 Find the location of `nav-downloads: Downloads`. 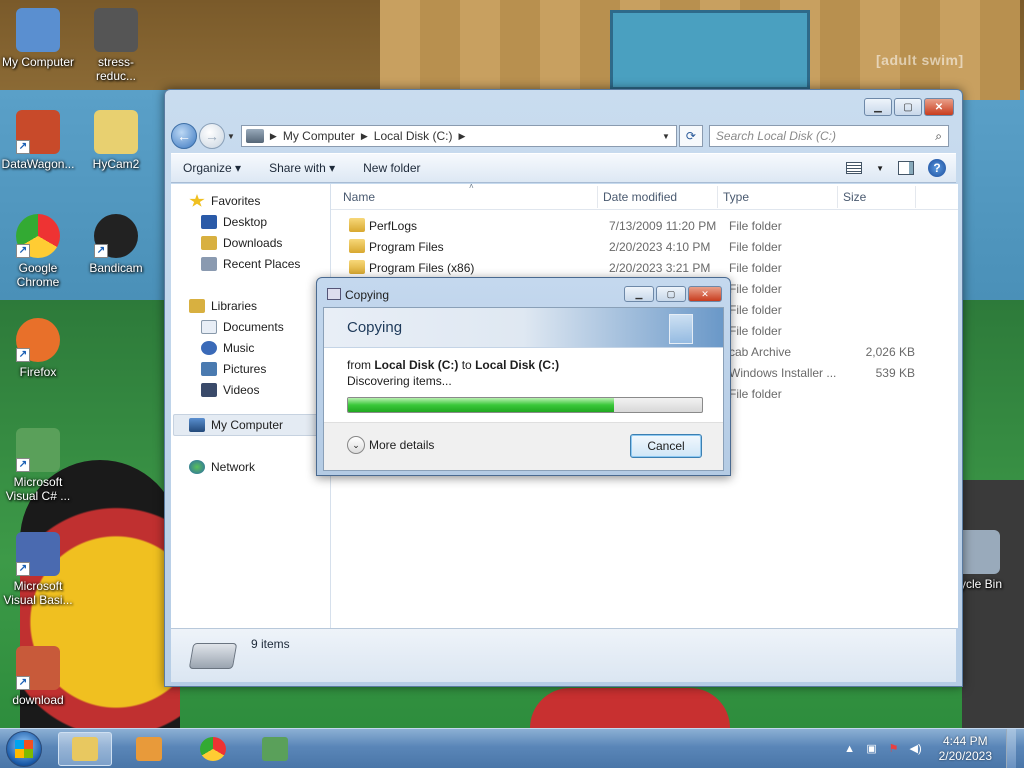

nav-downloads: Downloads is located at coordinates (241, 243).